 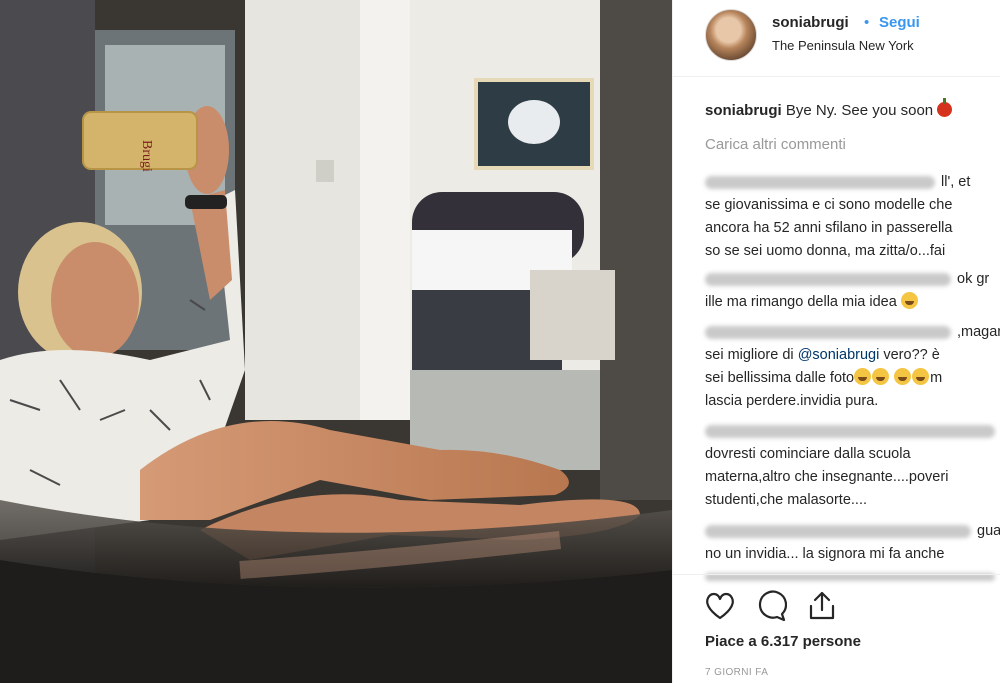 What do you see at coordinates (911, 355) in the screenshot?
I see `comment-line: vero?? è` at bounding box center [911, 355].